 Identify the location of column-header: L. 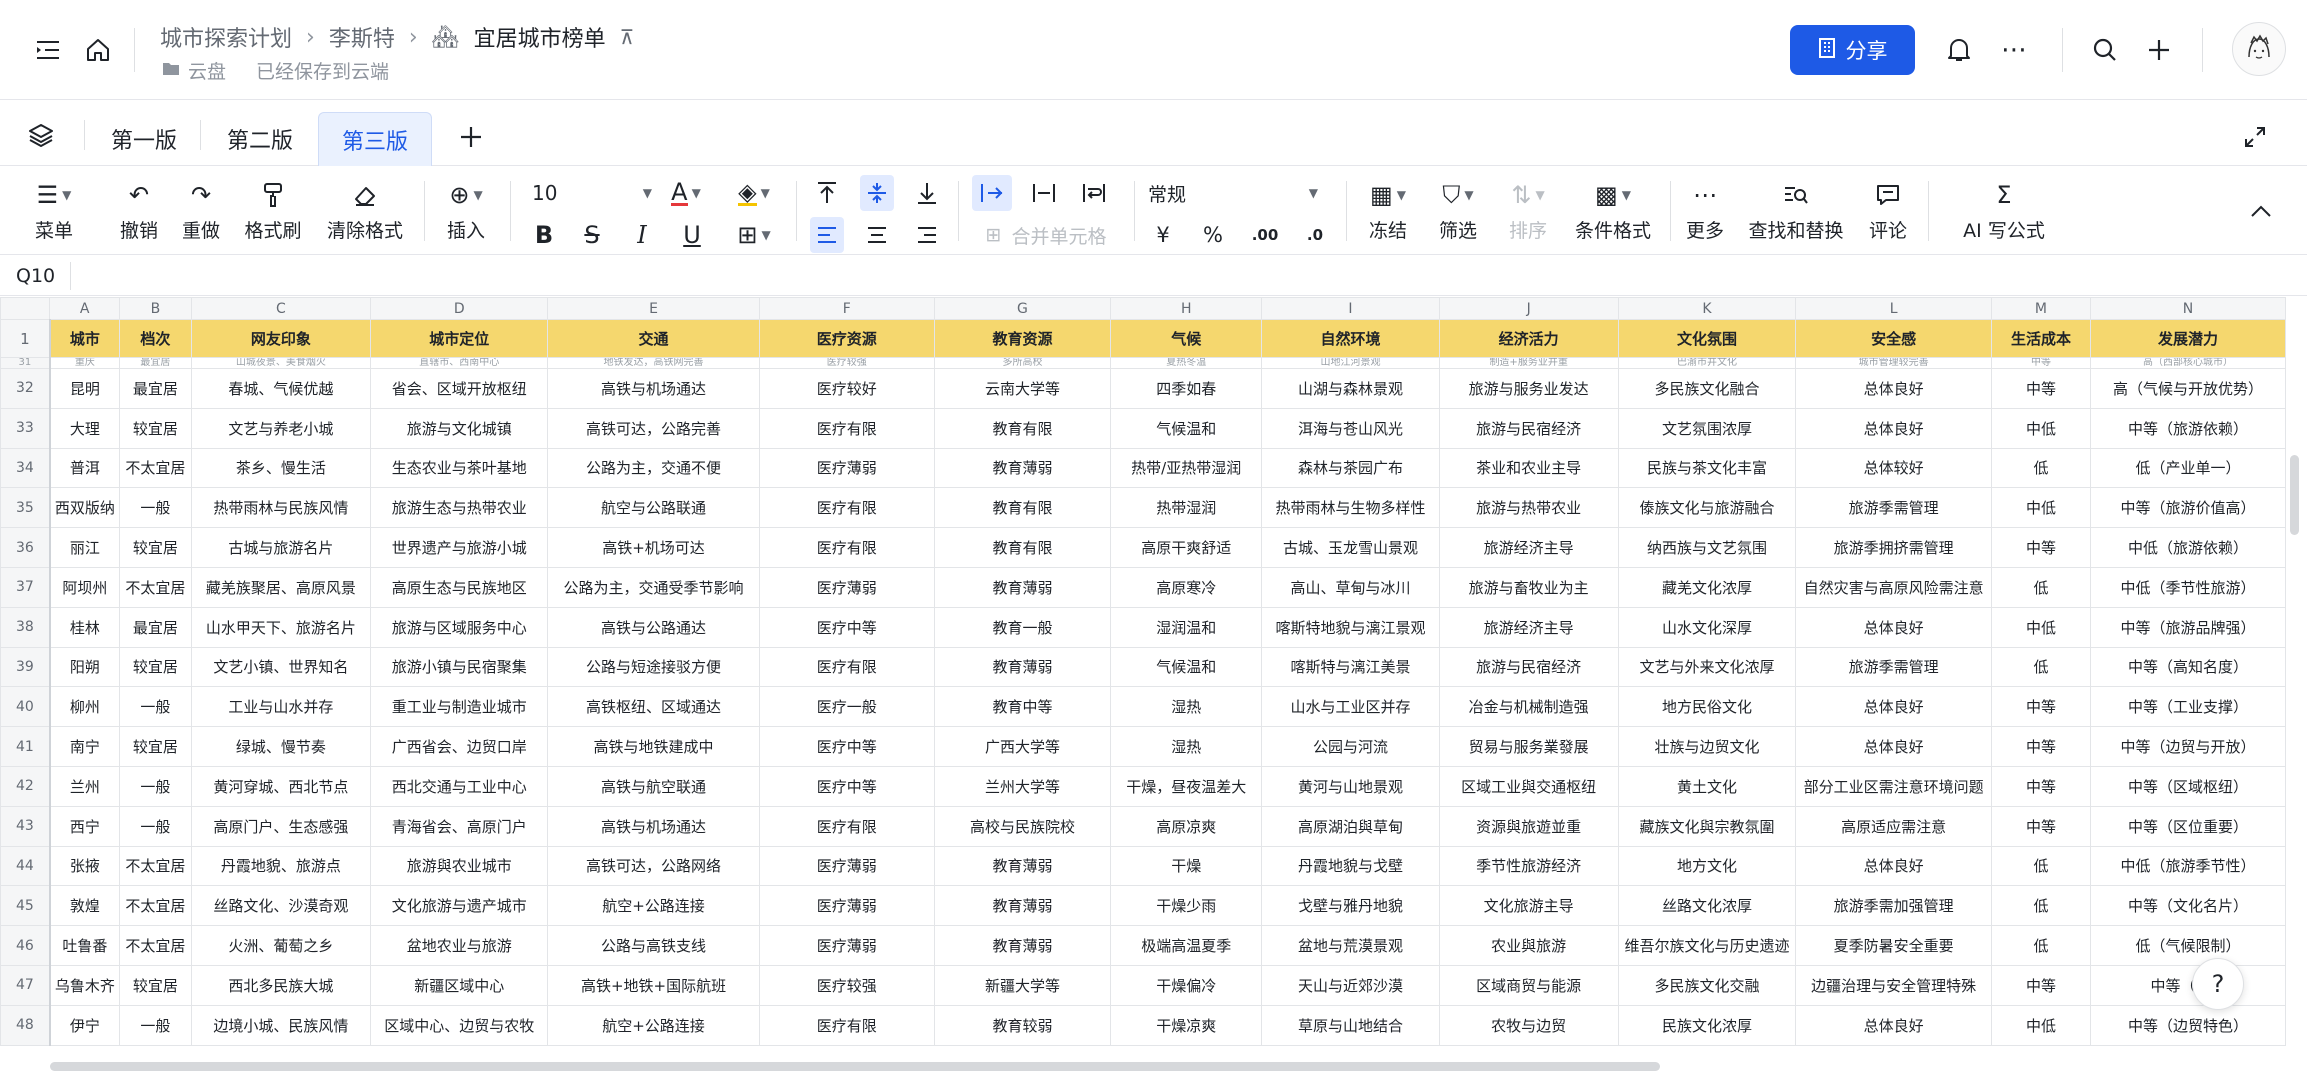
(1893, 308).